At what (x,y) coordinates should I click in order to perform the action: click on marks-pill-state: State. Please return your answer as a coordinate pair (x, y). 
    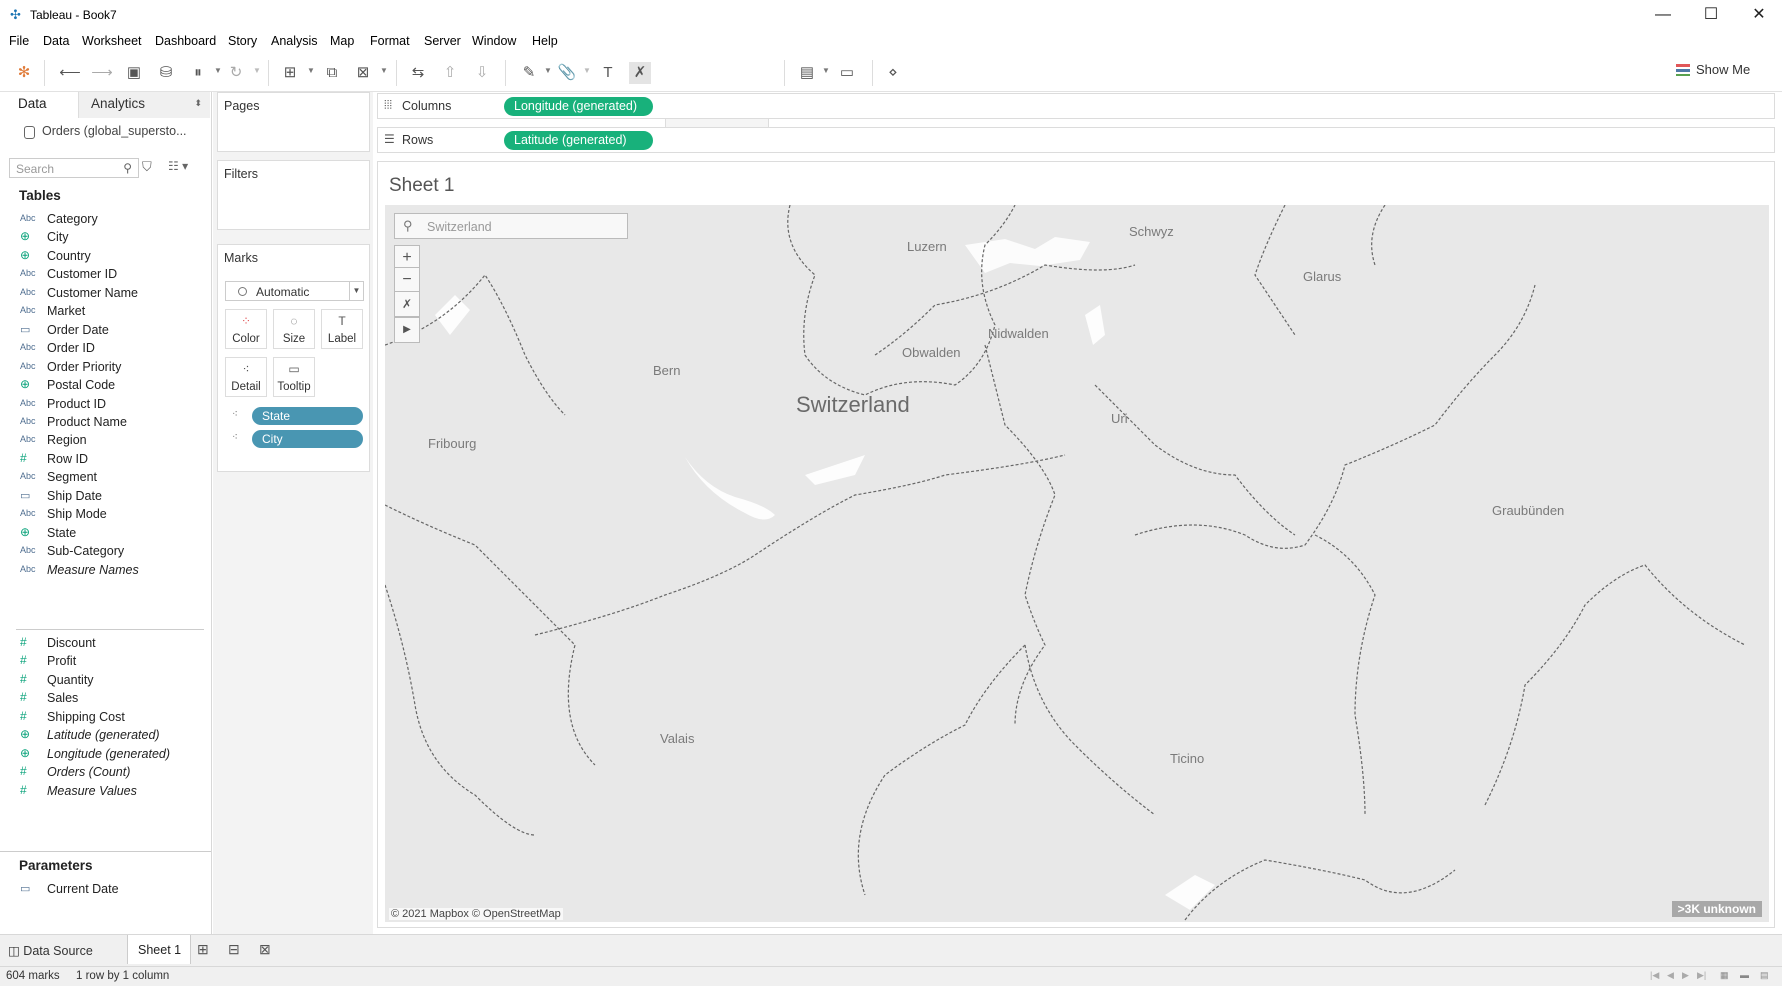
    Looking at the image, I should click on (307, 416).